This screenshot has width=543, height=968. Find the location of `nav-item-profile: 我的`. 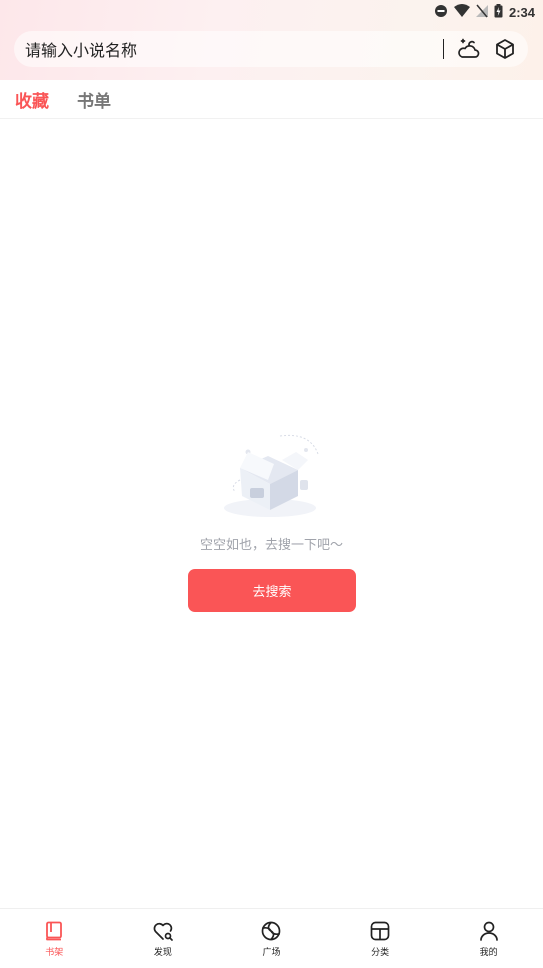

nav-item-profile: 我的 is located at coordinates (488, 938).